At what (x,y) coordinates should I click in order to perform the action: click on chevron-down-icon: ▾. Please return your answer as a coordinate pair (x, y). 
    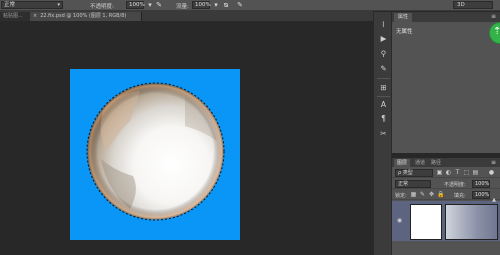
    Looking at the image, I should click on (58, 5).